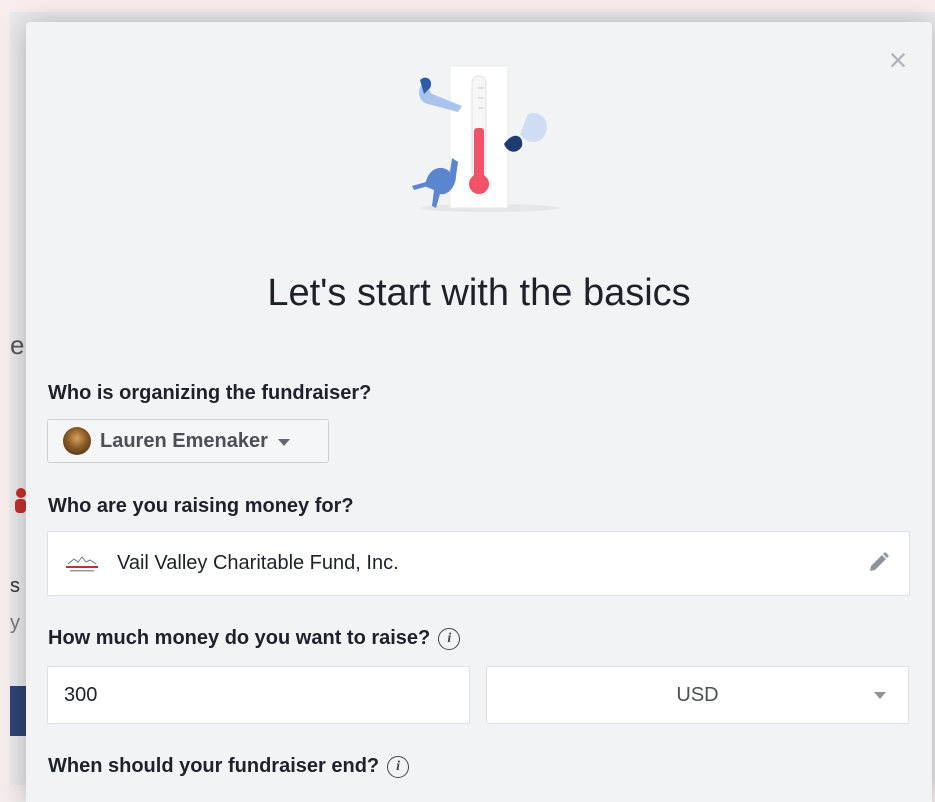  Describe the element at coordinates (81, 694) in the screenshot. I see `goal-amount-value: 300` at that location.